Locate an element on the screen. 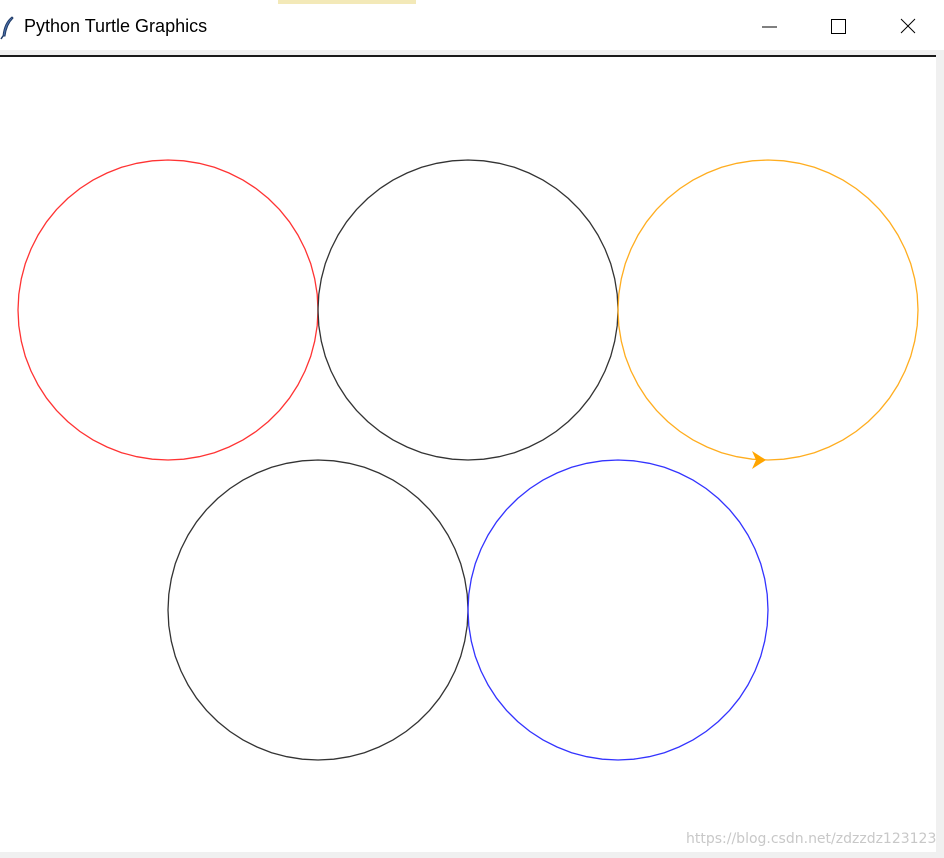 This screenshot has width=944, height=858. orange-circle is located at coordinates (768, 310).